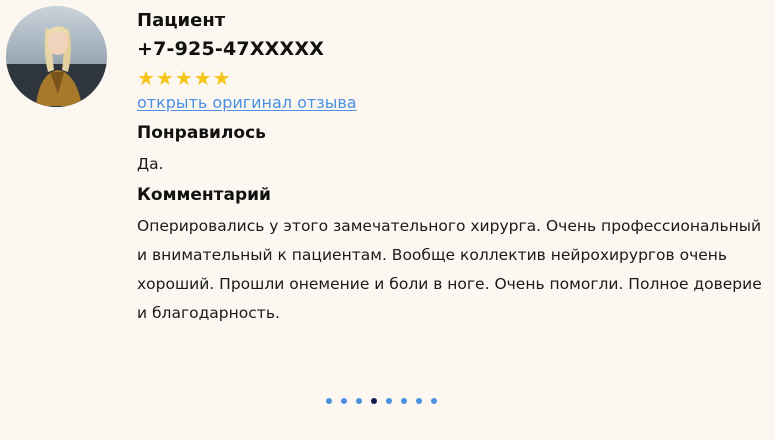 This screenshot has width=775, height=440. What do you see at coordinates (381, 401) in the screenshot?
I see `pagination-dots` at bounding box center [381, 401].